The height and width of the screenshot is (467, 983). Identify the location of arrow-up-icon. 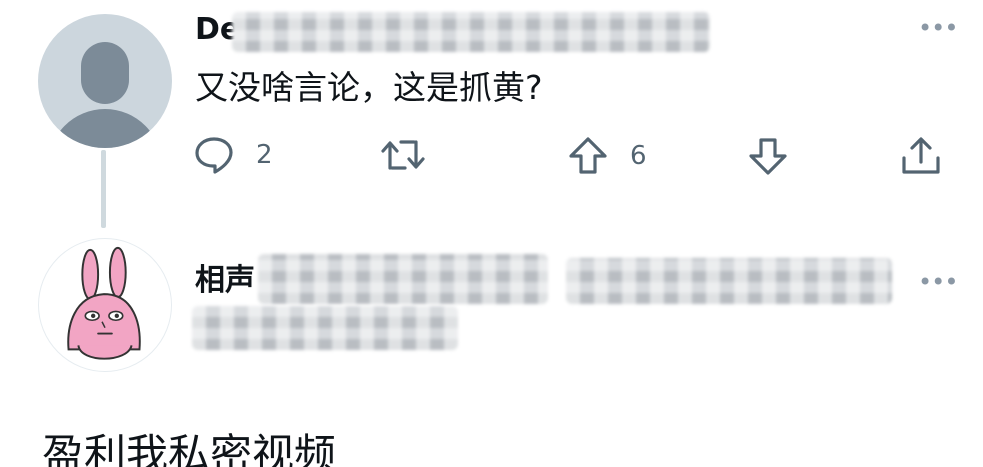
(588, 155).